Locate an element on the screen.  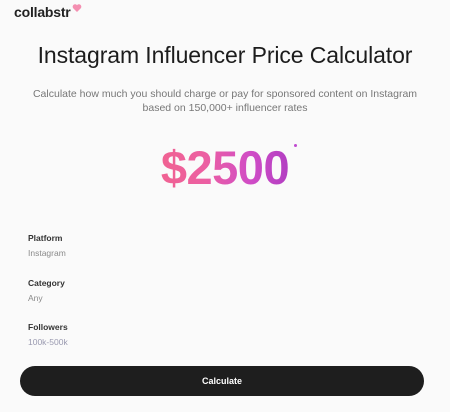
category-field: Category Any is located at coordinates (46, 290).